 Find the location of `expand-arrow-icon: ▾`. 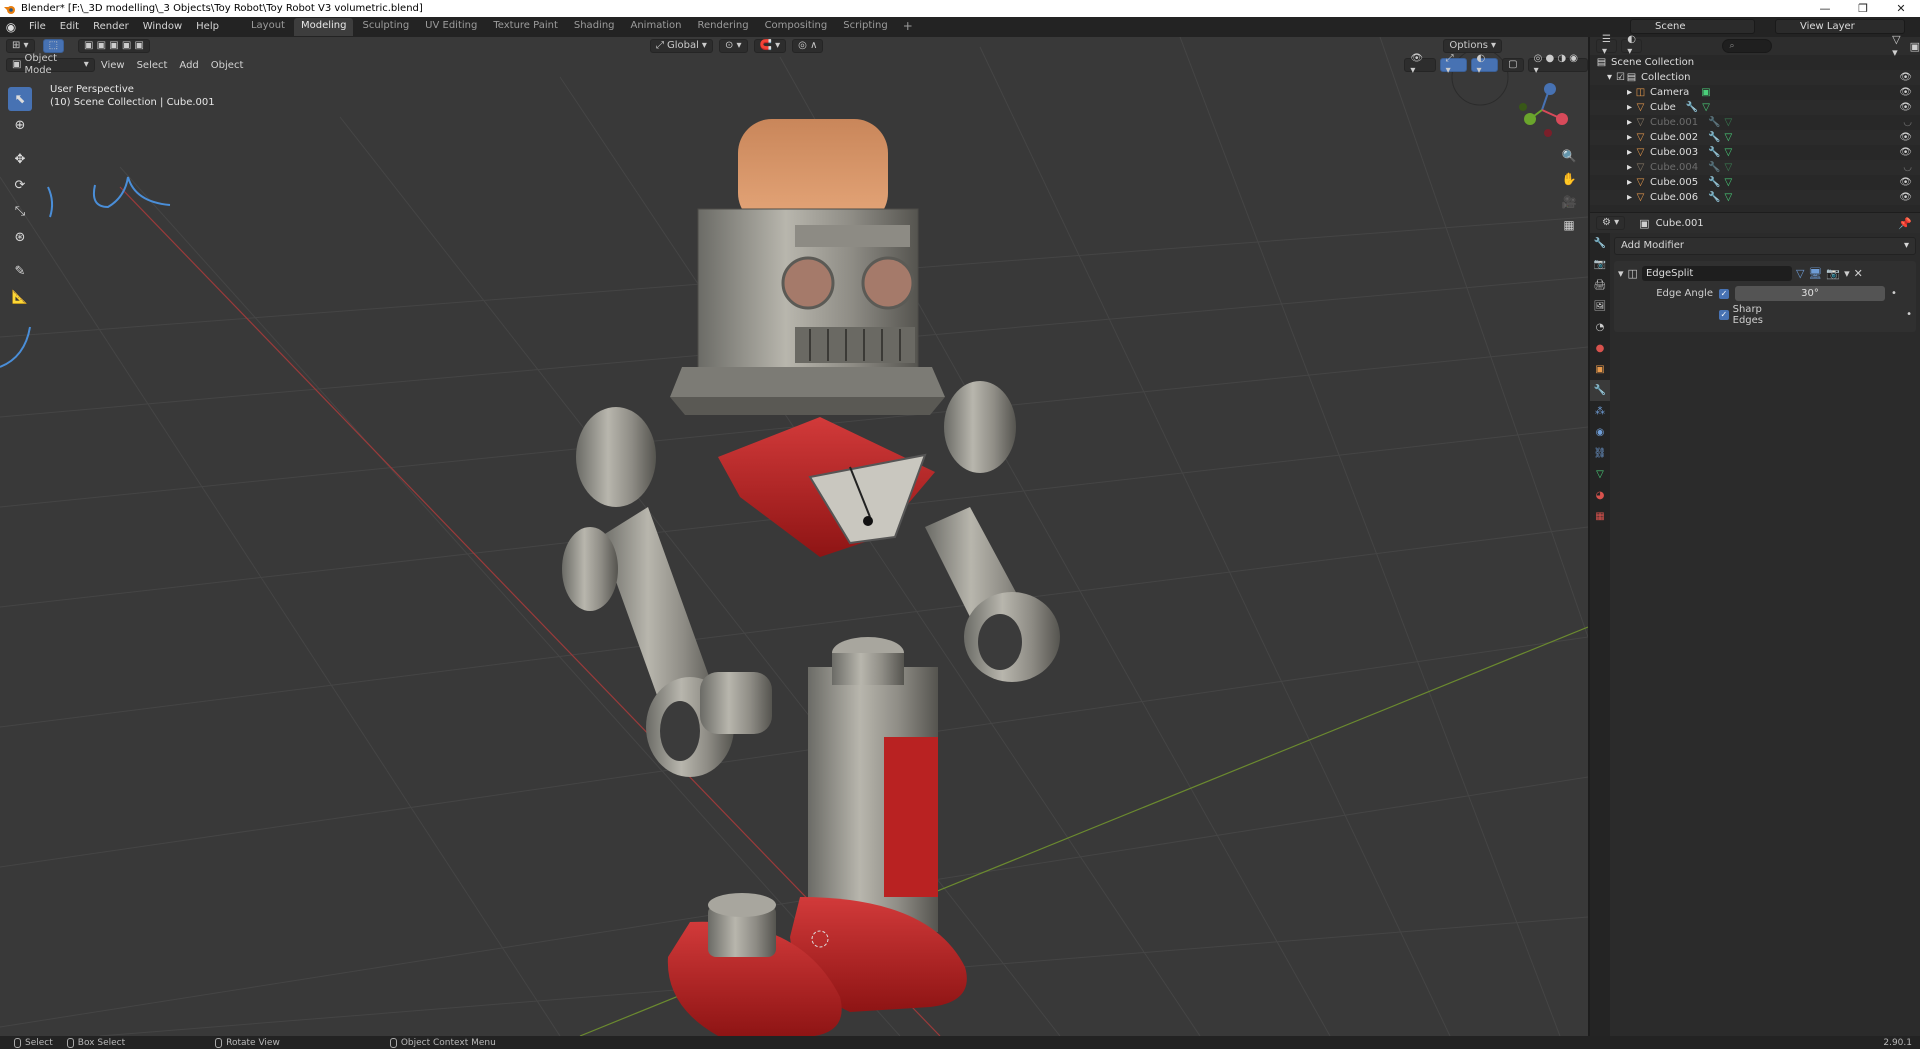

expand-arrow-icon: ▾ is located at coordinates (1609, 77).